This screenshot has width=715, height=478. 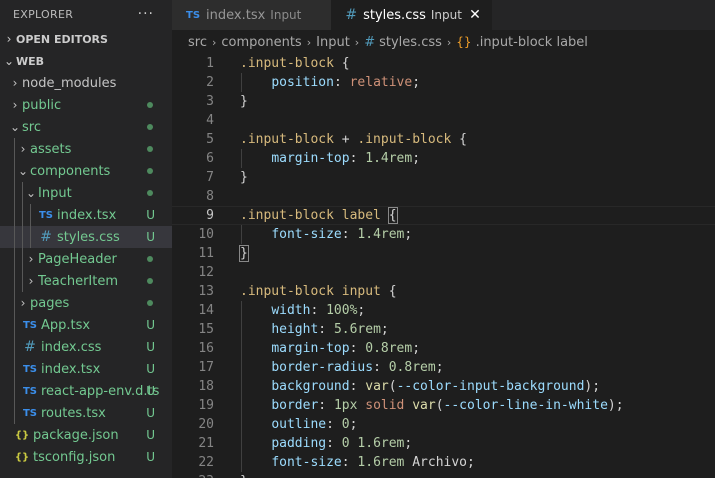 I want to click on workspace-section: ⌄ WEB, so click(x=86, y=61).